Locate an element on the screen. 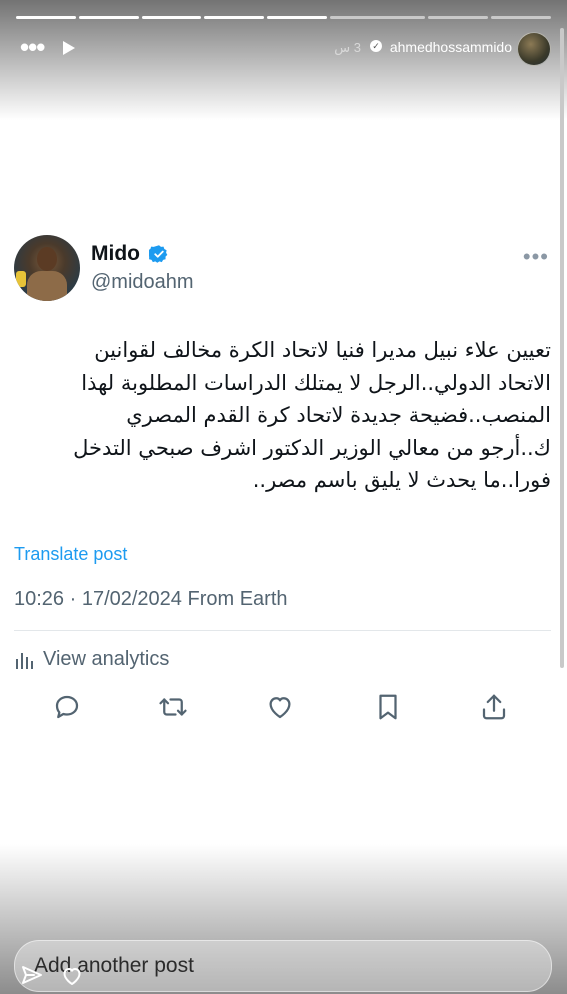 This screenshot has height=994, width=567. repost-button is located at coordinates (174, 708).